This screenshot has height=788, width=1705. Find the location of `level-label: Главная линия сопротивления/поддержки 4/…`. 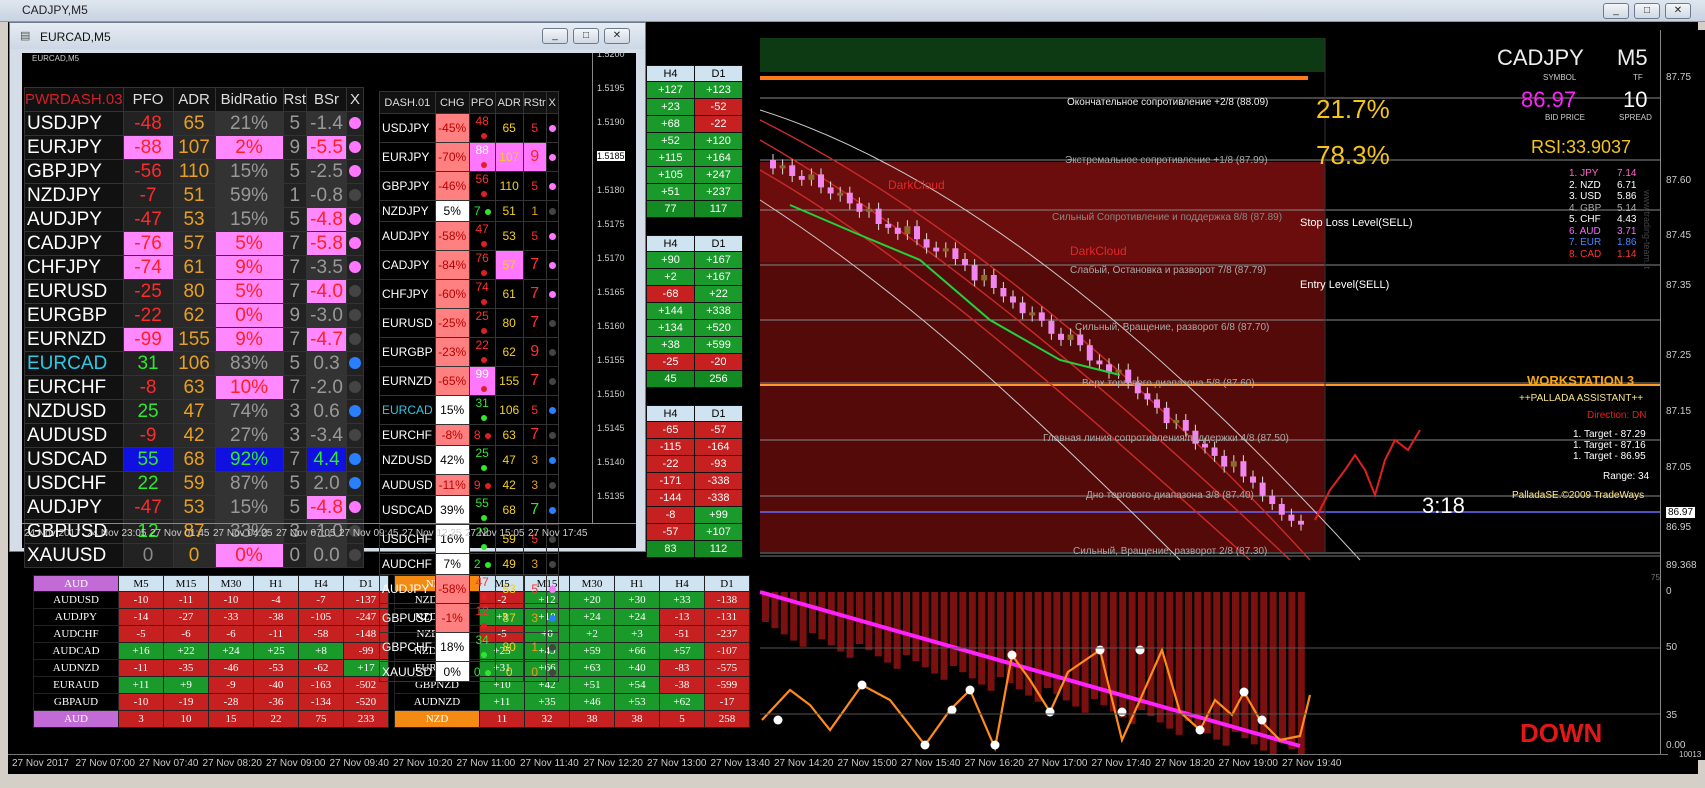

level-label: Главная линия сопротивления/поддержки 4/… is located at coordinates (1166, 438).